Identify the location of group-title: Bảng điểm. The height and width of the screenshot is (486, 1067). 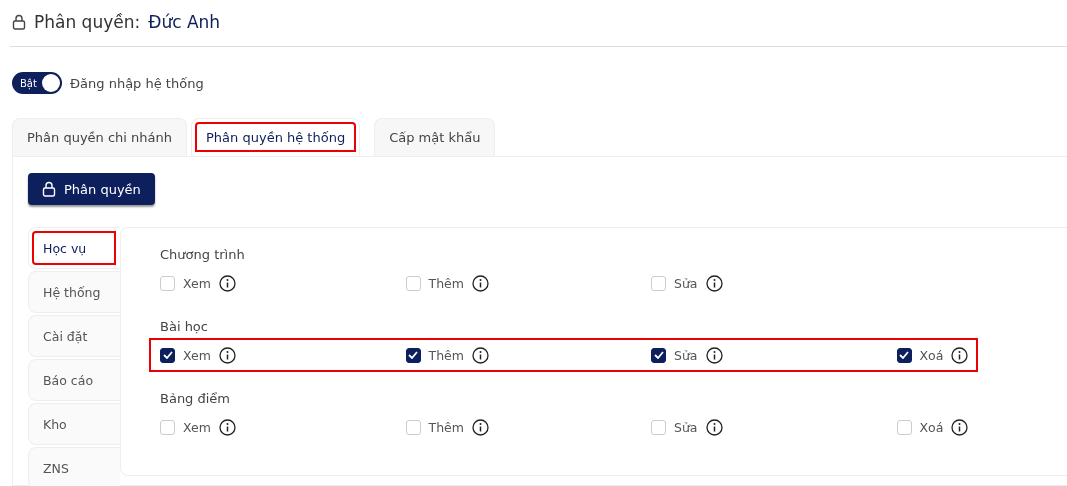
(196, 398).